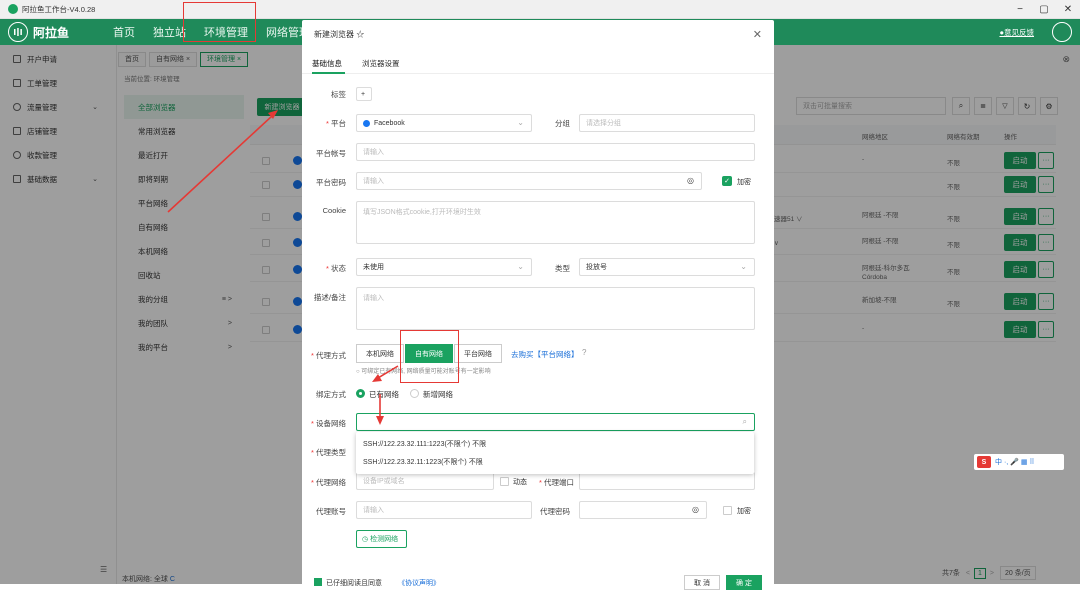  Describe the element at coordinates (222, 161) in the screenshot. I see `annotation-arrow-new-browser` at that location.